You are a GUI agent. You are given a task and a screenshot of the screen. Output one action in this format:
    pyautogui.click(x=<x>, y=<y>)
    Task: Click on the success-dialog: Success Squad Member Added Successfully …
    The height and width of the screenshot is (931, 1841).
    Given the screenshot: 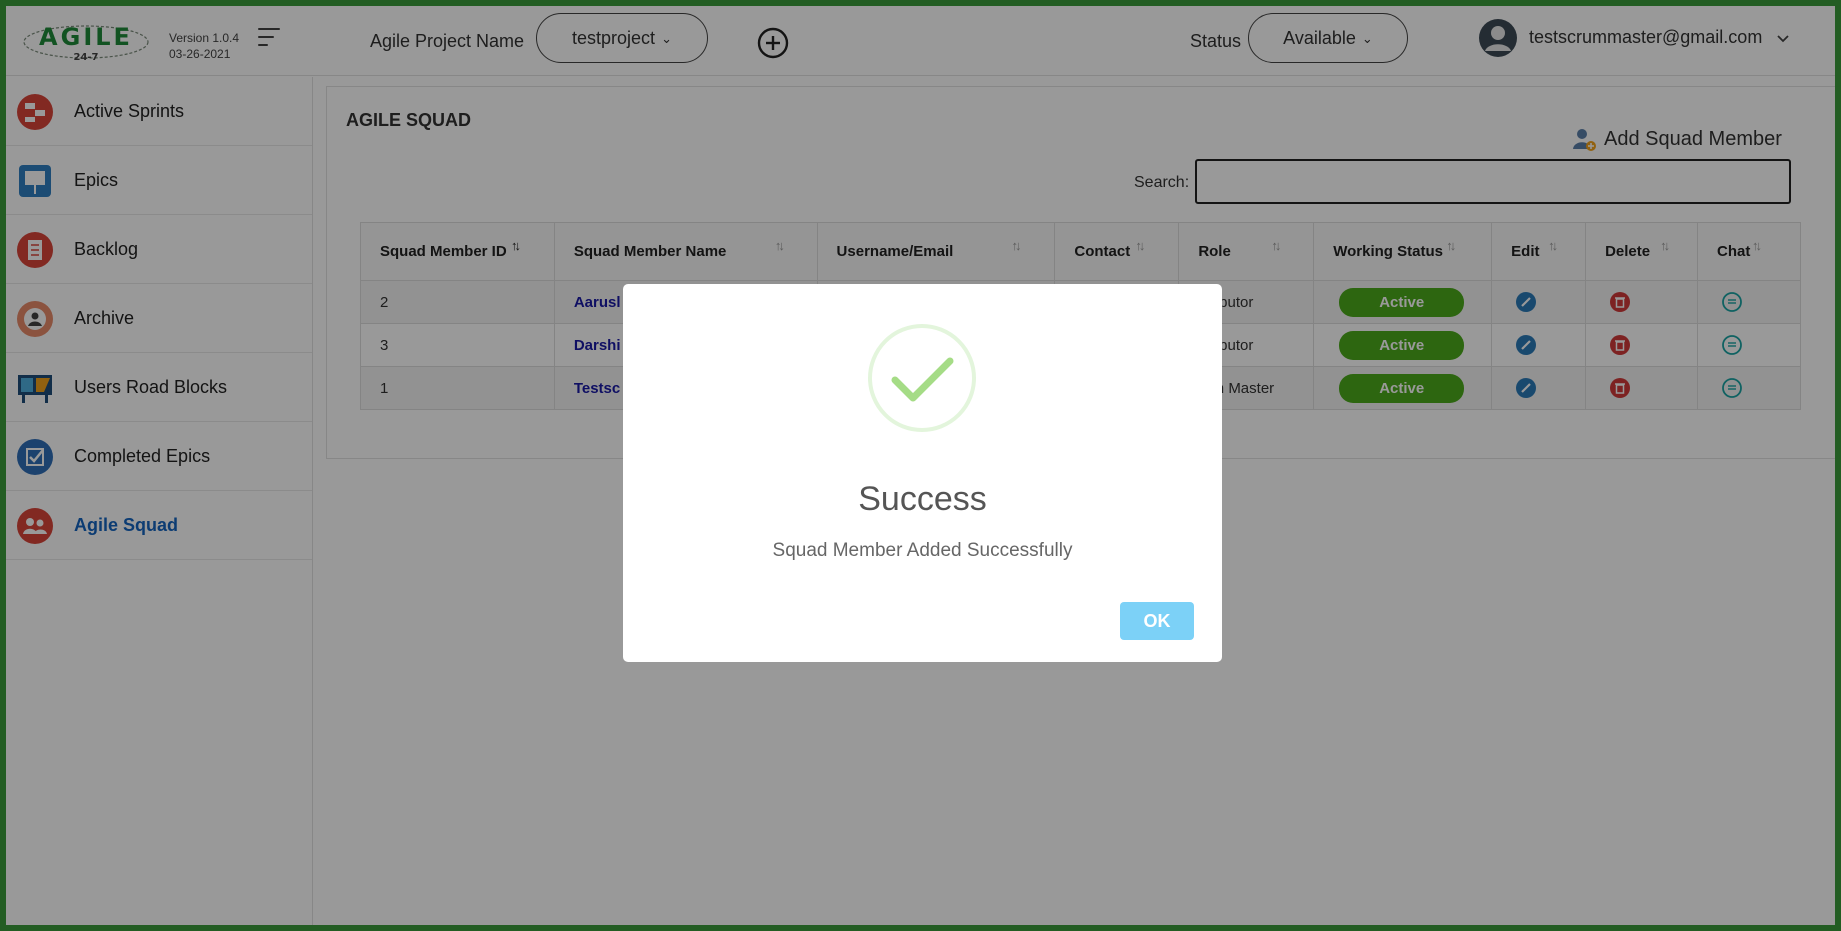 What is the action you would take?
    pyautogui.click(x=922, y=473)
    